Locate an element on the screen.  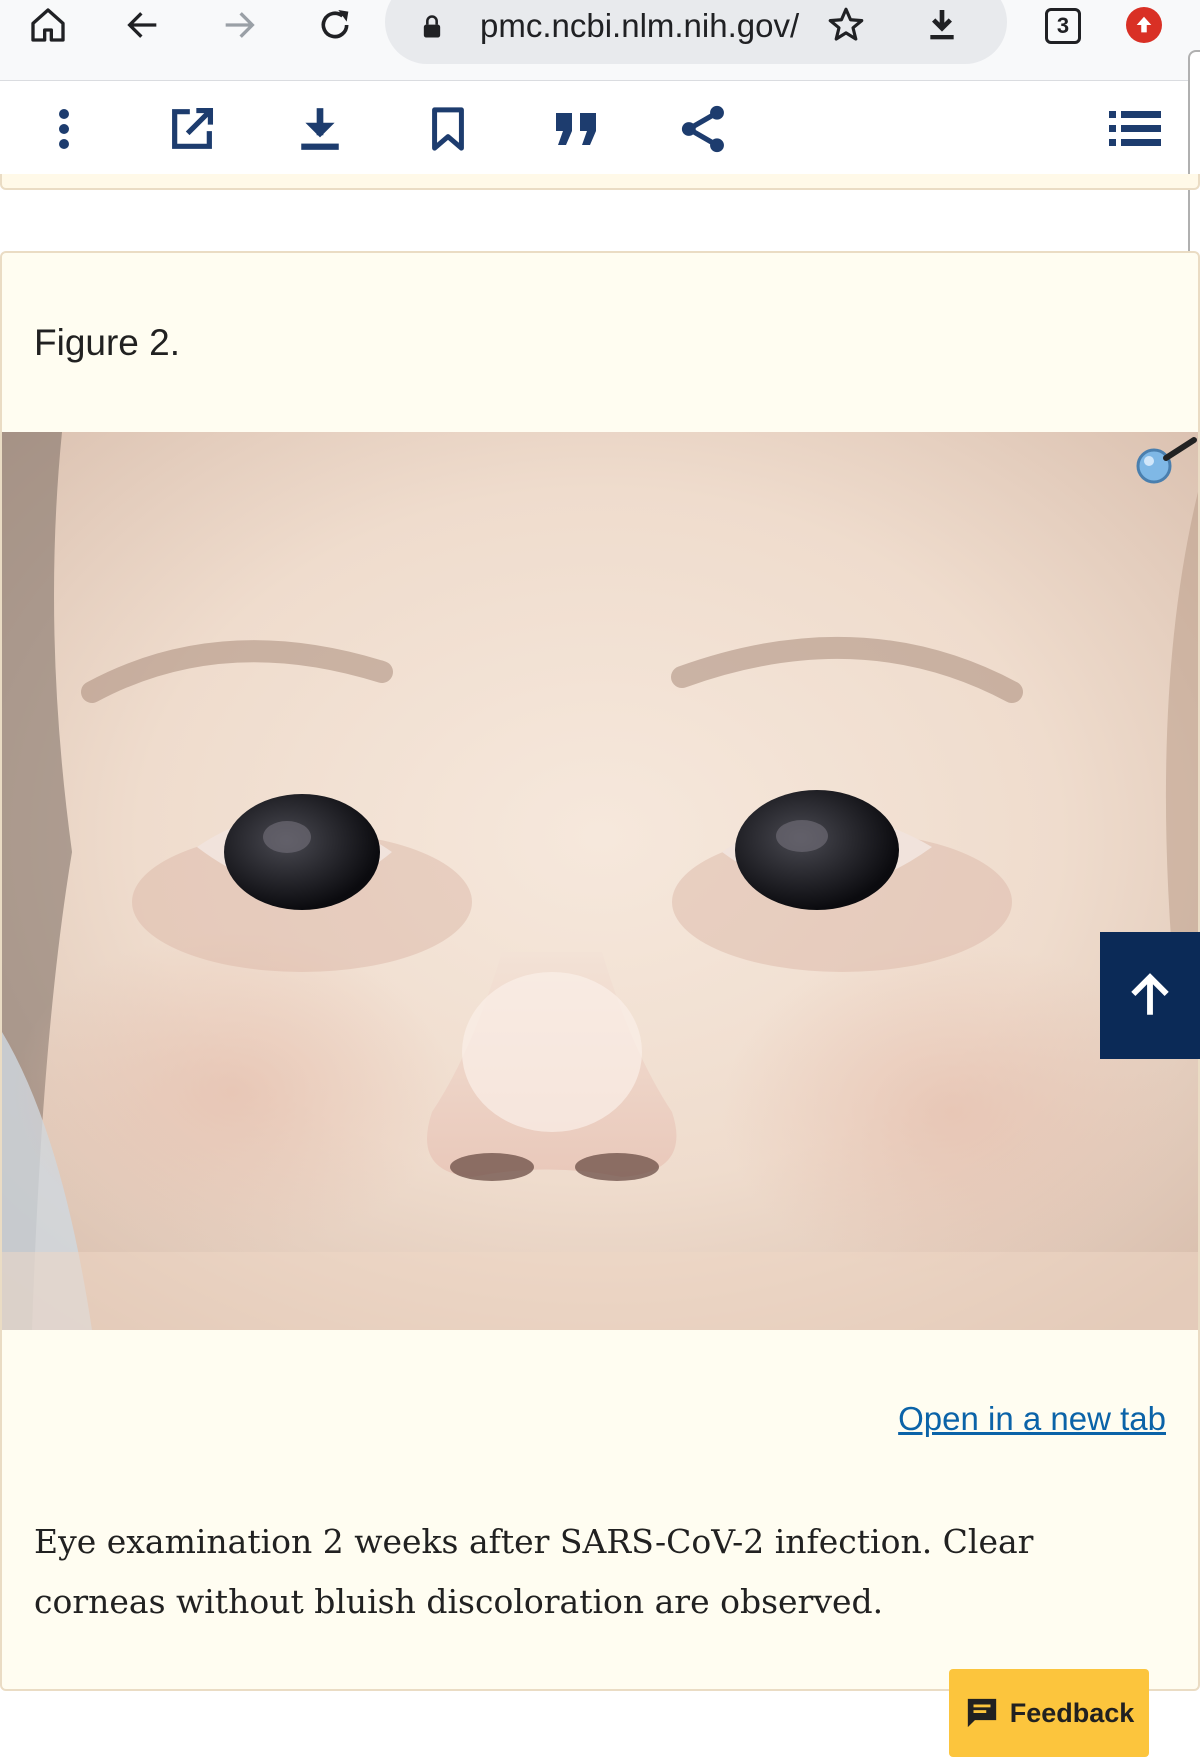
bookmark-star-button is located at coordinates (846, 25).